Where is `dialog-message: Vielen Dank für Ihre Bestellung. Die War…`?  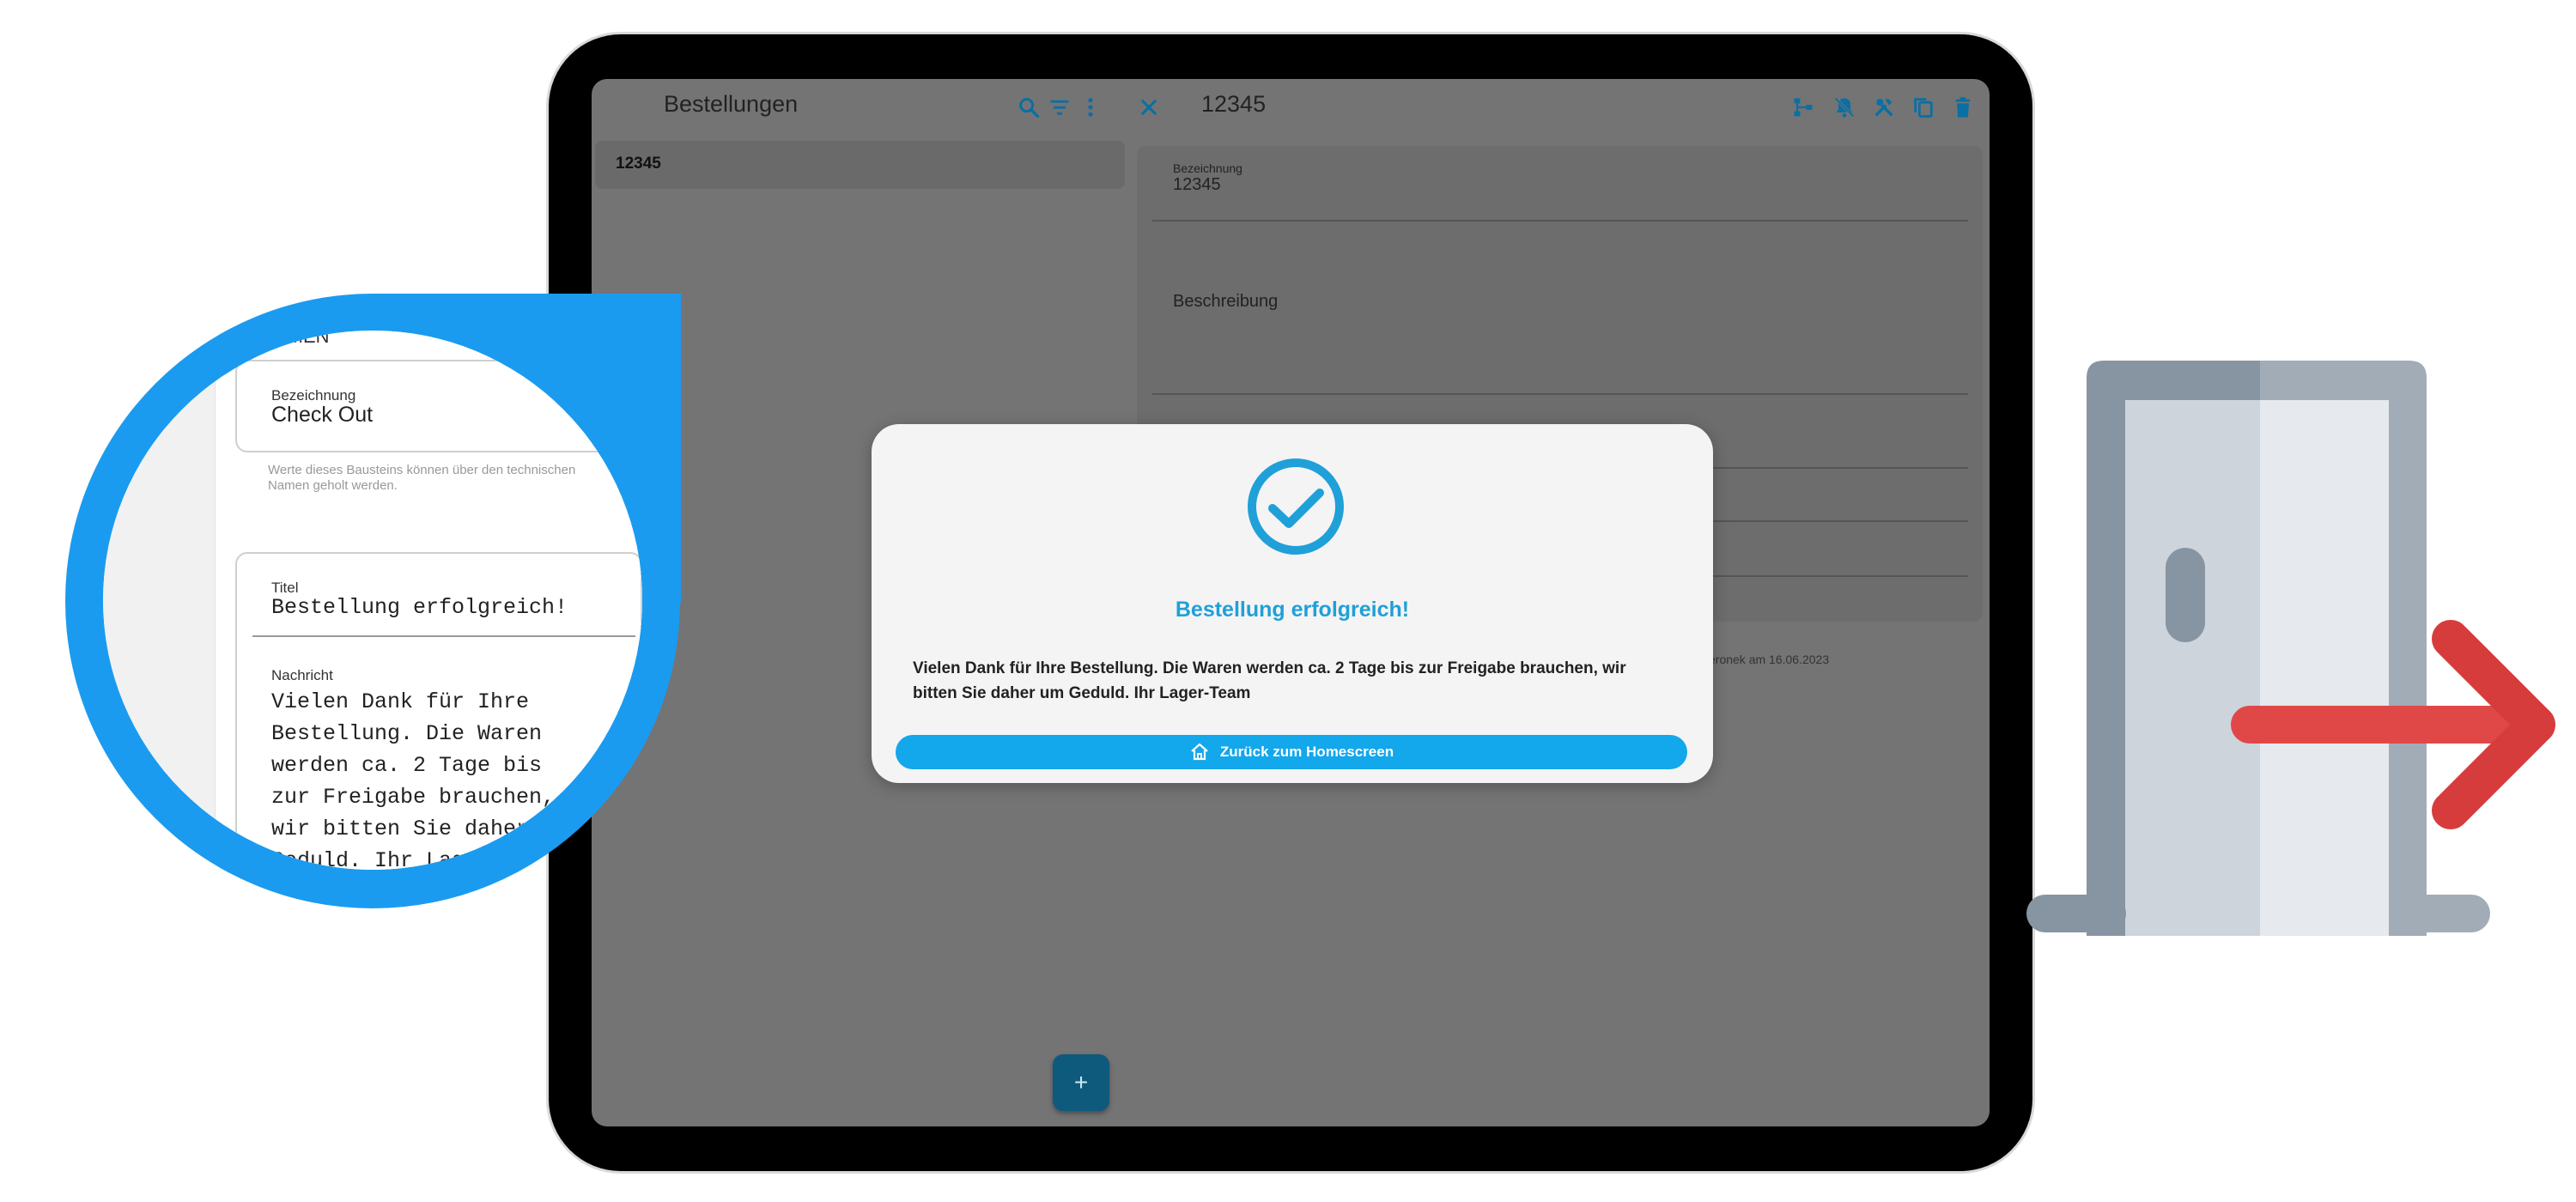
dialog-message: Vielen Dank für Ihre Bestellung. Die War… is located at coordinates (1269, 680).